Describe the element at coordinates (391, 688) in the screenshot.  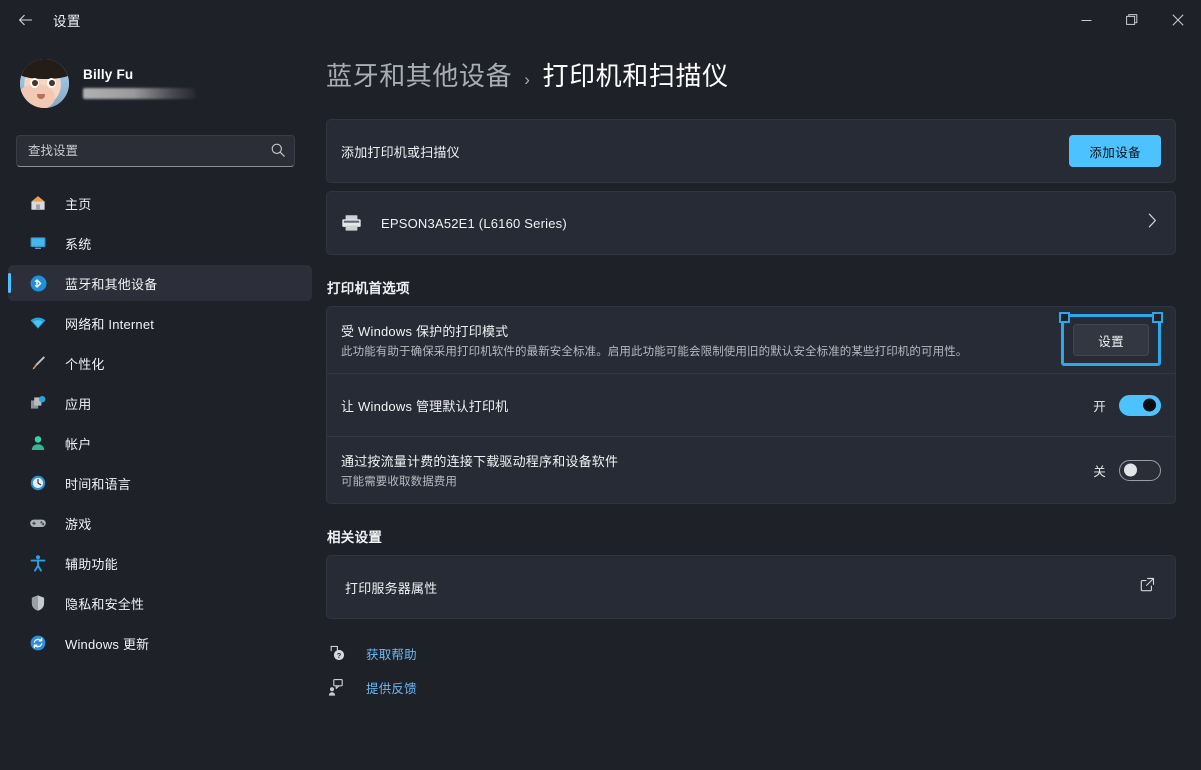
I see `give-feedback-label: 提供反馈` at that location.